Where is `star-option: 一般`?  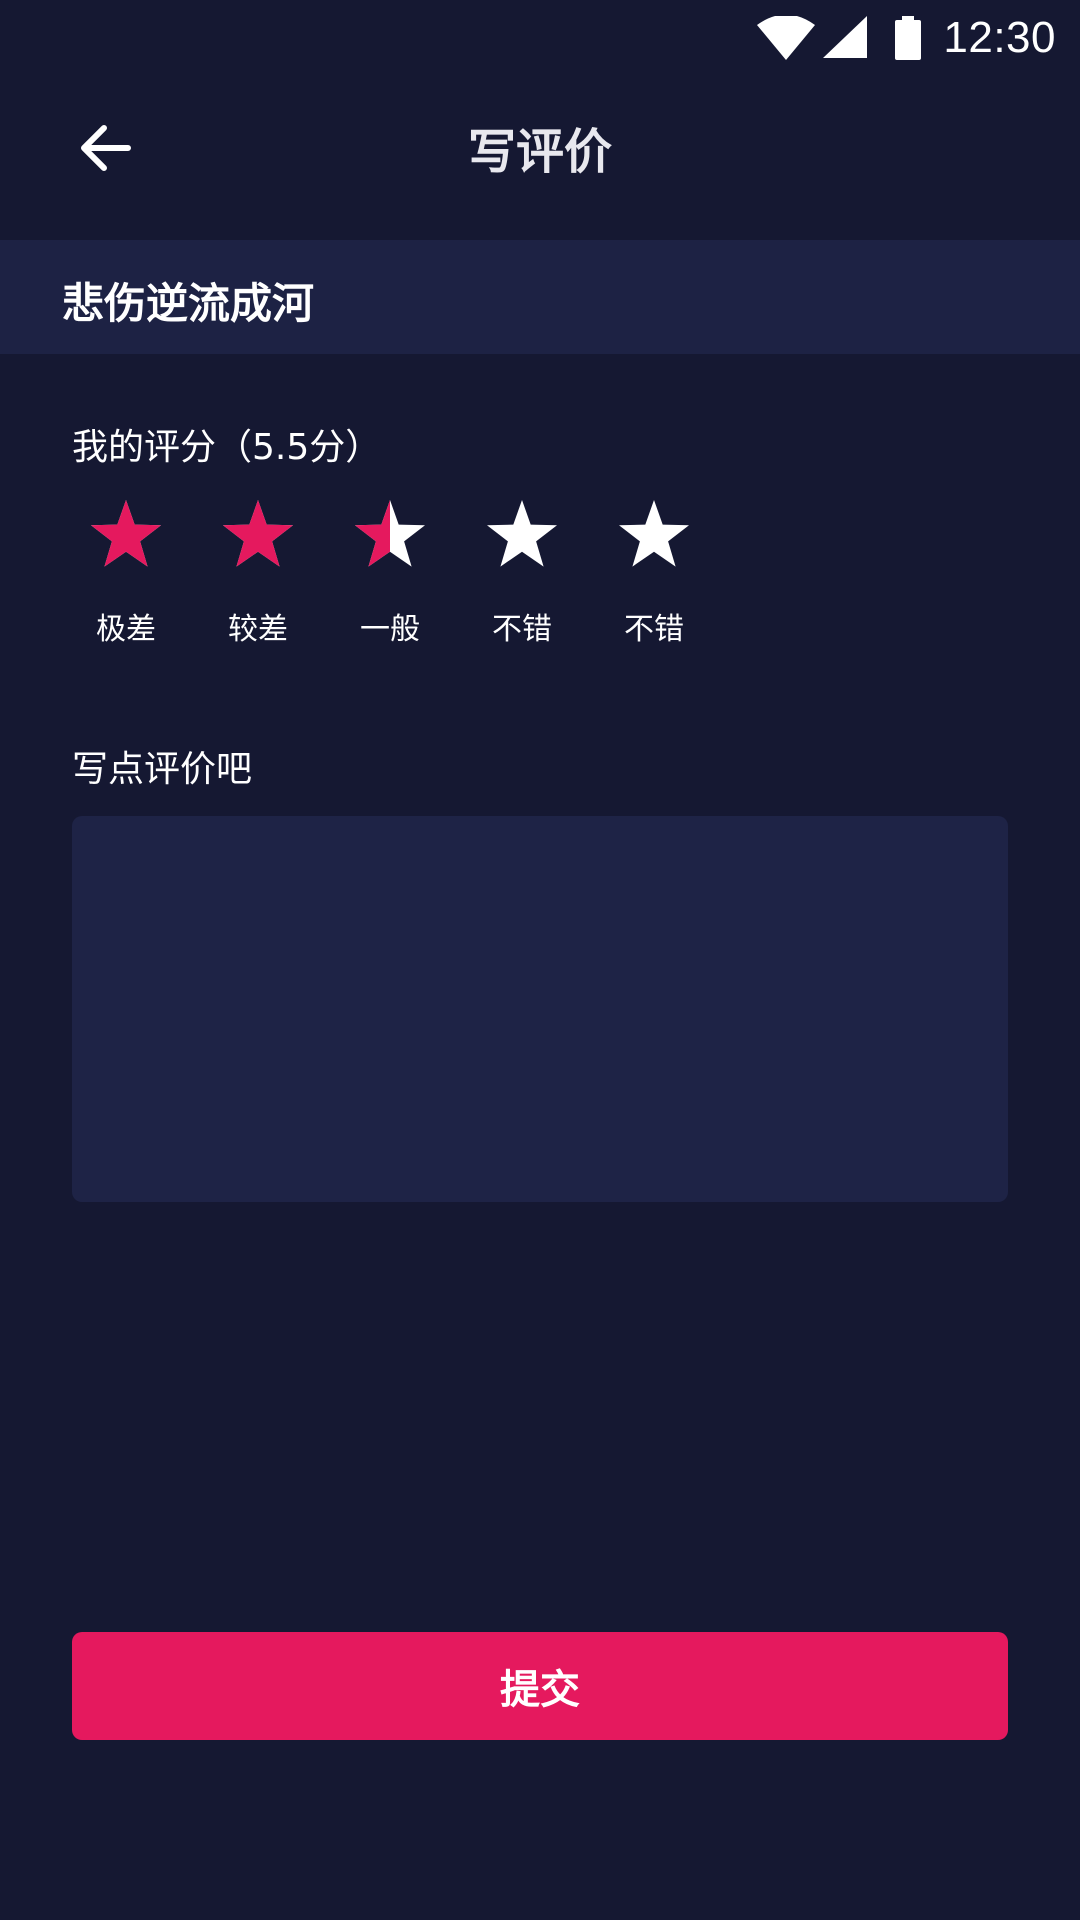
star-option: 一般 is located at coordinates (390, 574).